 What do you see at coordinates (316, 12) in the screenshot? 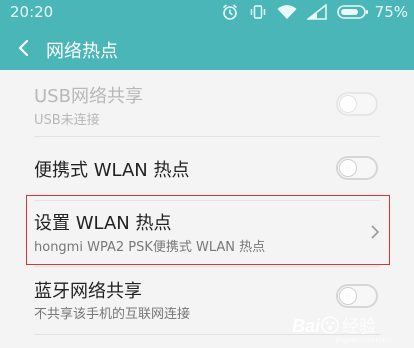
I see `signal-icon` at bounding box center [316, 12].